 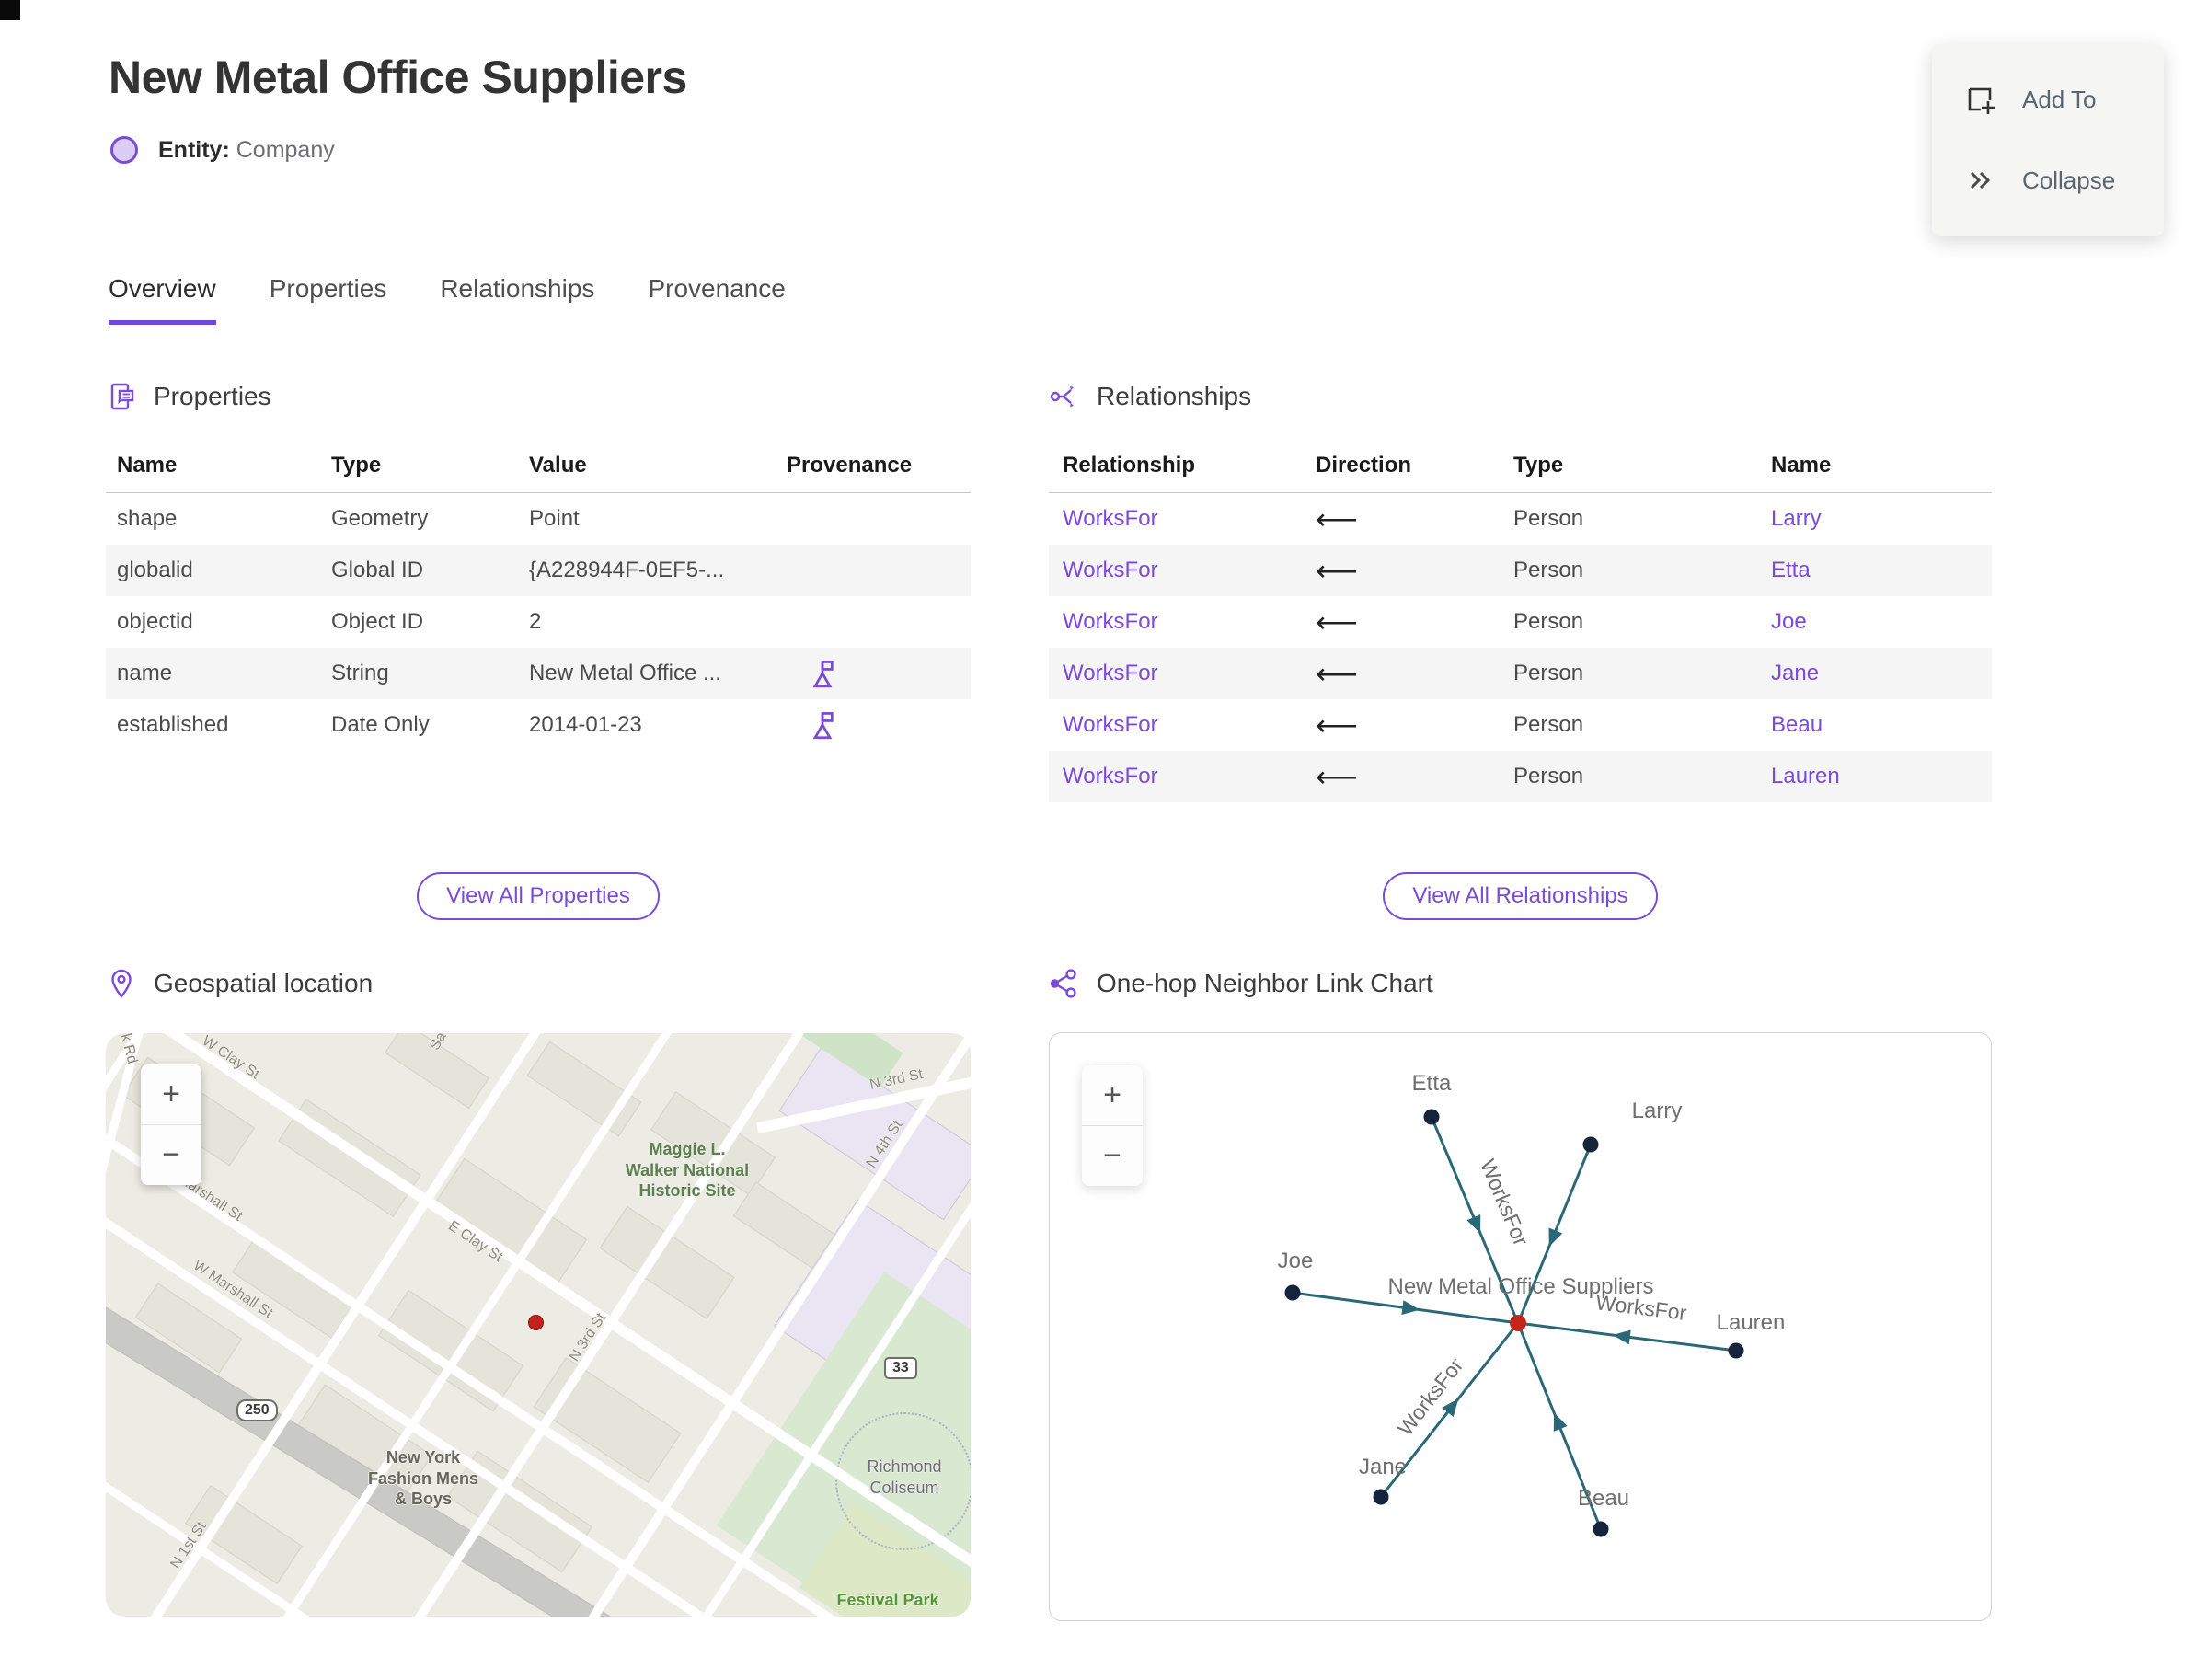 I want to click on relationship-row: WorksFor ⟵ Person Etta, so click(x=1520, y=570).